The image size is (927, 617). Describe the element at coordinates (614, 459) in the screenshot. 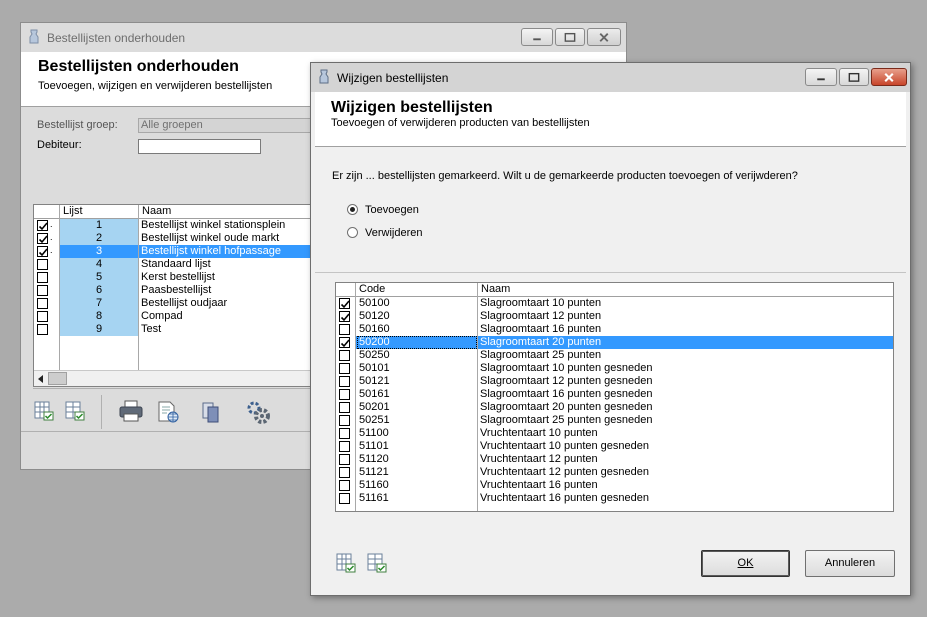

I see `table-row: 51120 Vruchtentaart 12 punten` at that location.